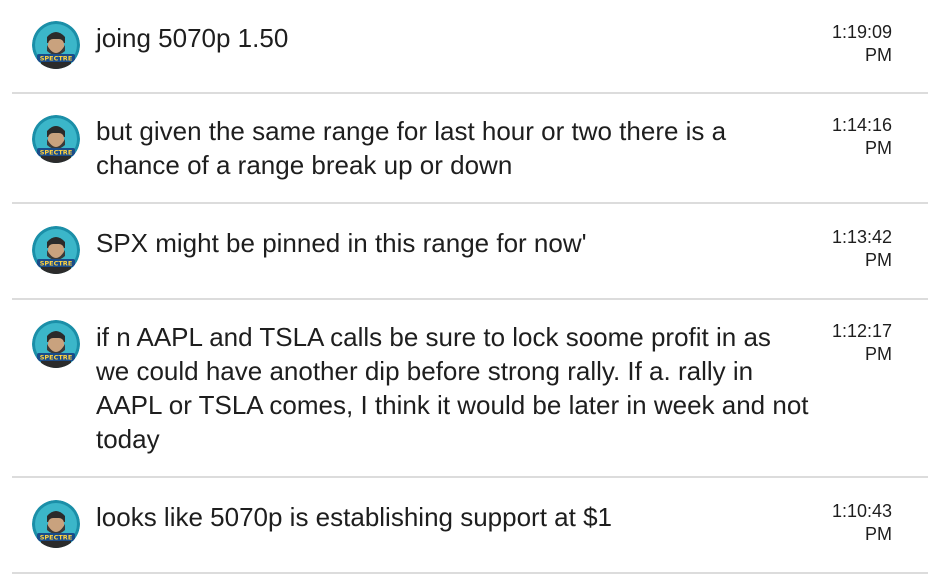 This screenshot has height=576, width=930. What do you see at coordinates (861, 32) in the screenshot?
I see `timestamp-time: 1:19:09` at bounding box center [861, 32].